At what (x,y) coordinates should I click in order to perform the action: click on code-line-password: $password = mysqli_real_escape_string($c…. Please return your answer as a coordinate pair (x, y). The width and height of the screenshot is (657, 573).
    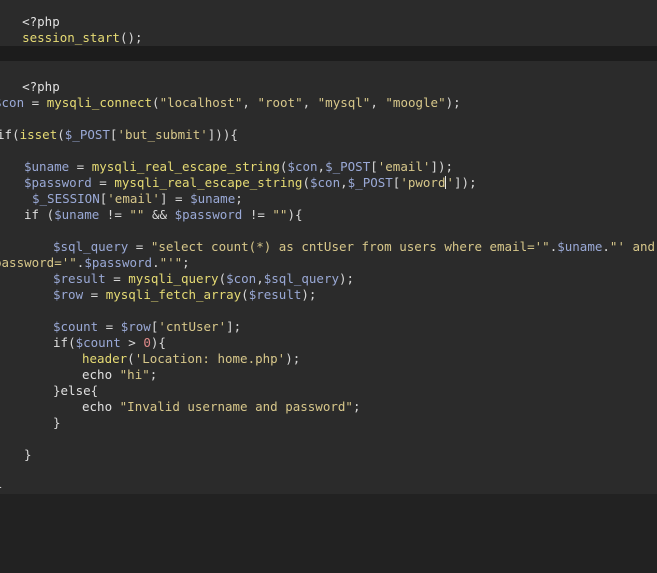
    Looking at the image, I should click on (250, 183).